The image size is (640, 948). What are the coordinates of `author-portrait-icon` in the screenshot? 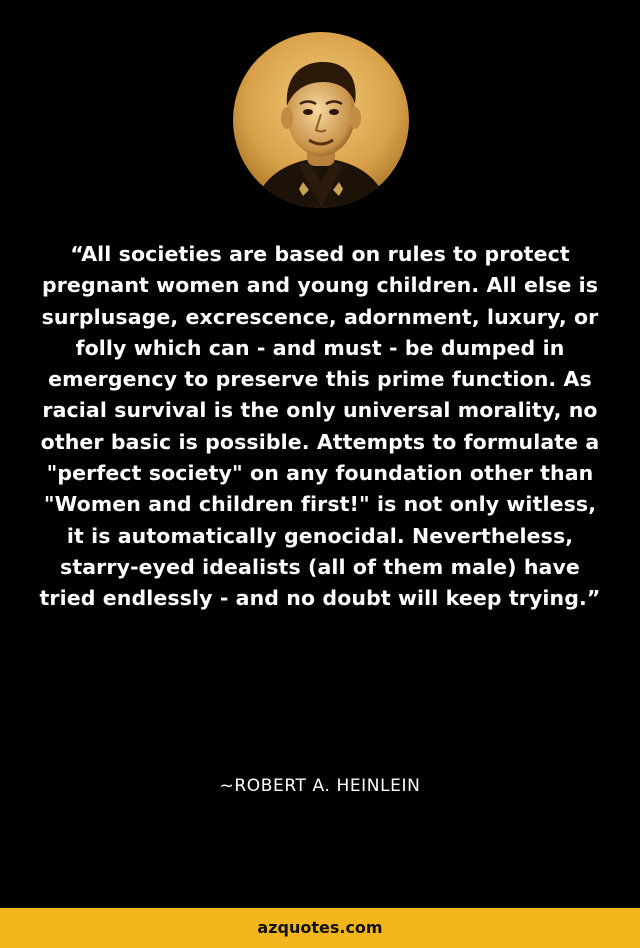 It's located at (321, 120).